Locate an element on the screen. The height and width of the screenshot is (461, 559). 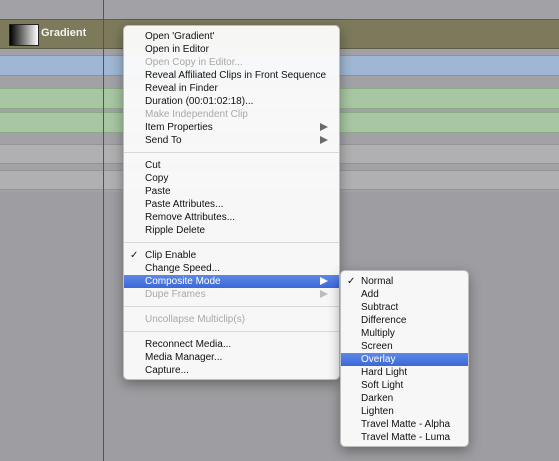
submenu-item-normal: ✓ Normal is located at coordinates (404, 281).